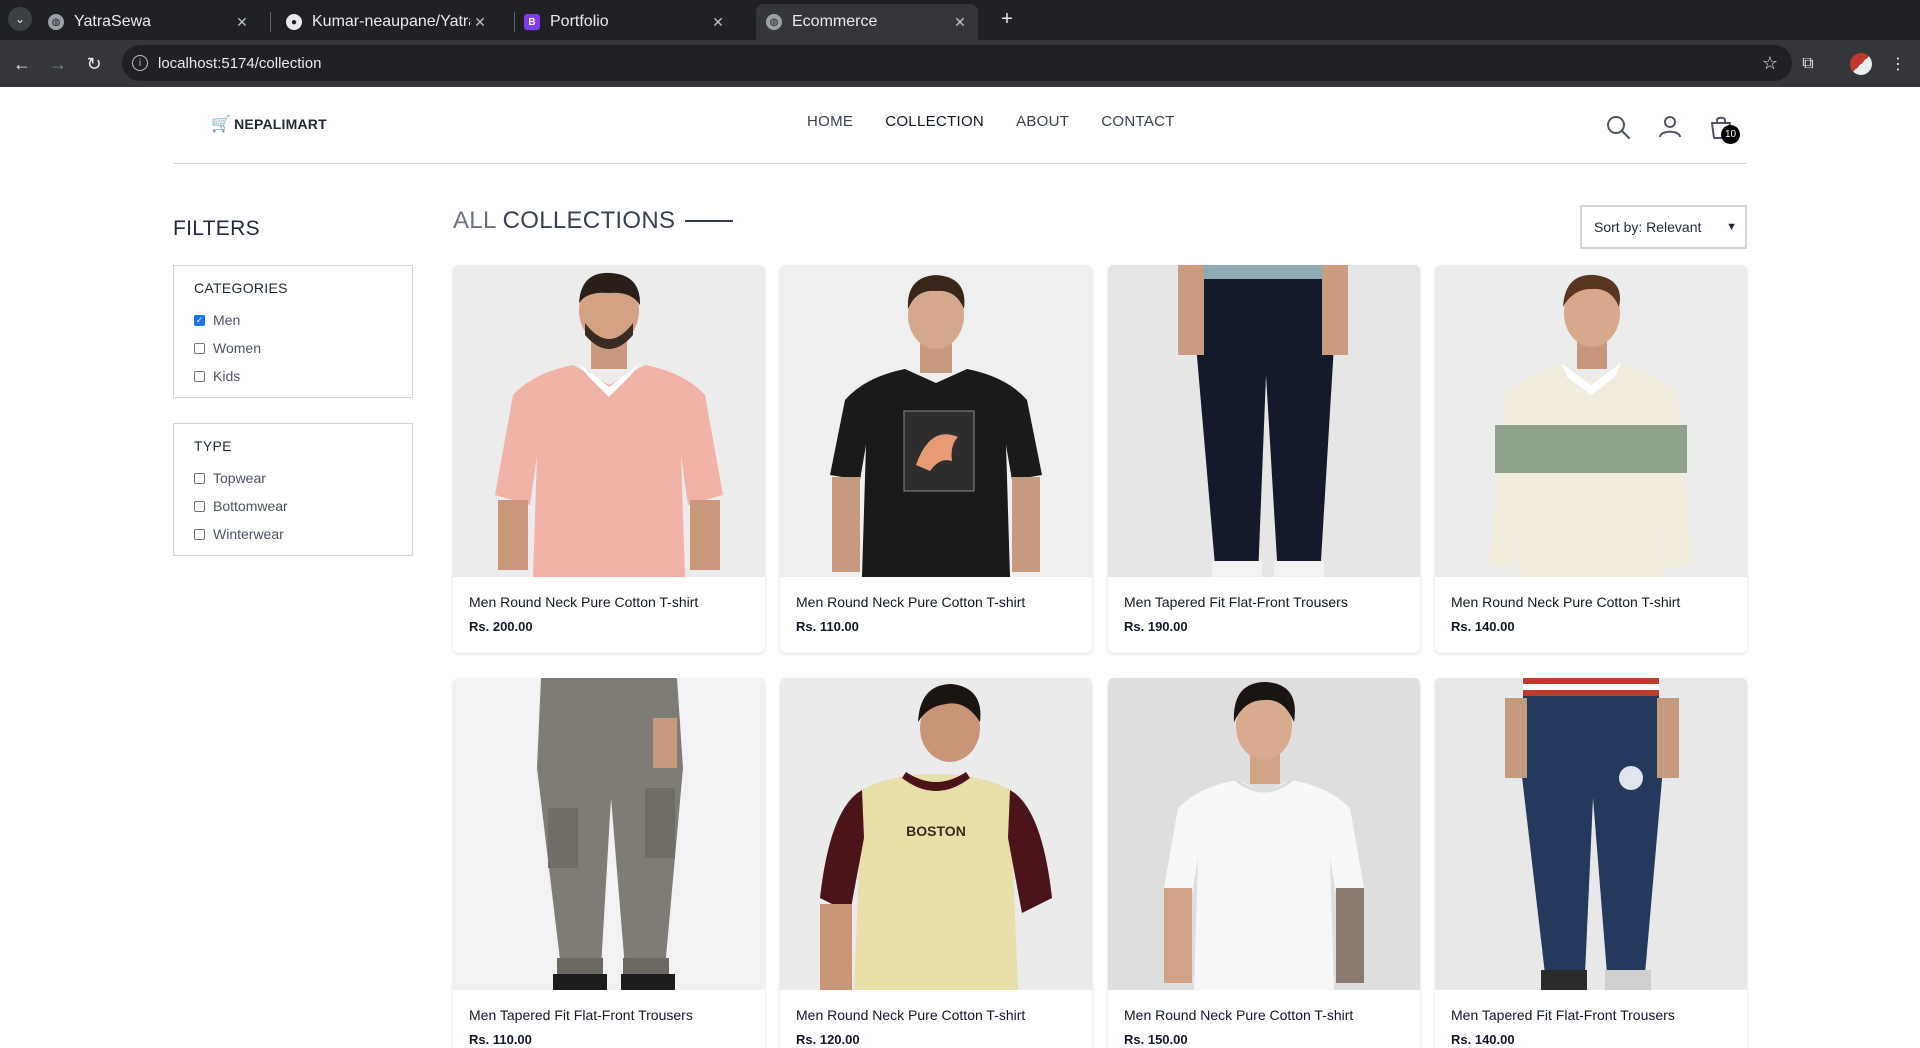 This screenshot has width=1920, height=1048. Describe the element at coordinates (1483, 1039) in the screenshot. I see `product-price: Rs. 140.00` at that location.